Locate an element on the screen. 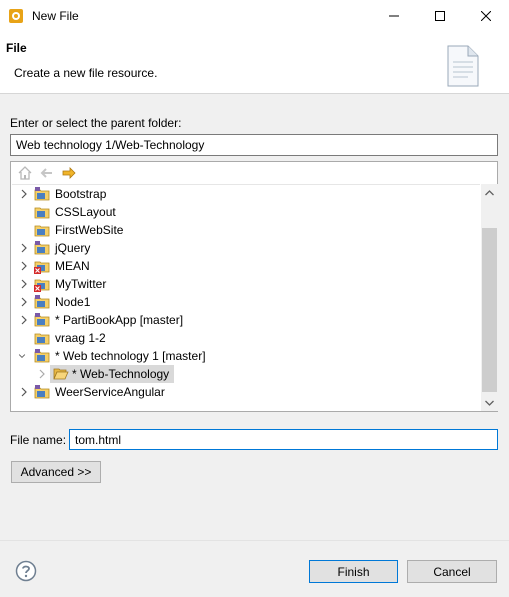 The image size is (509, 597). help-icon is located at coordinates (26, 571).